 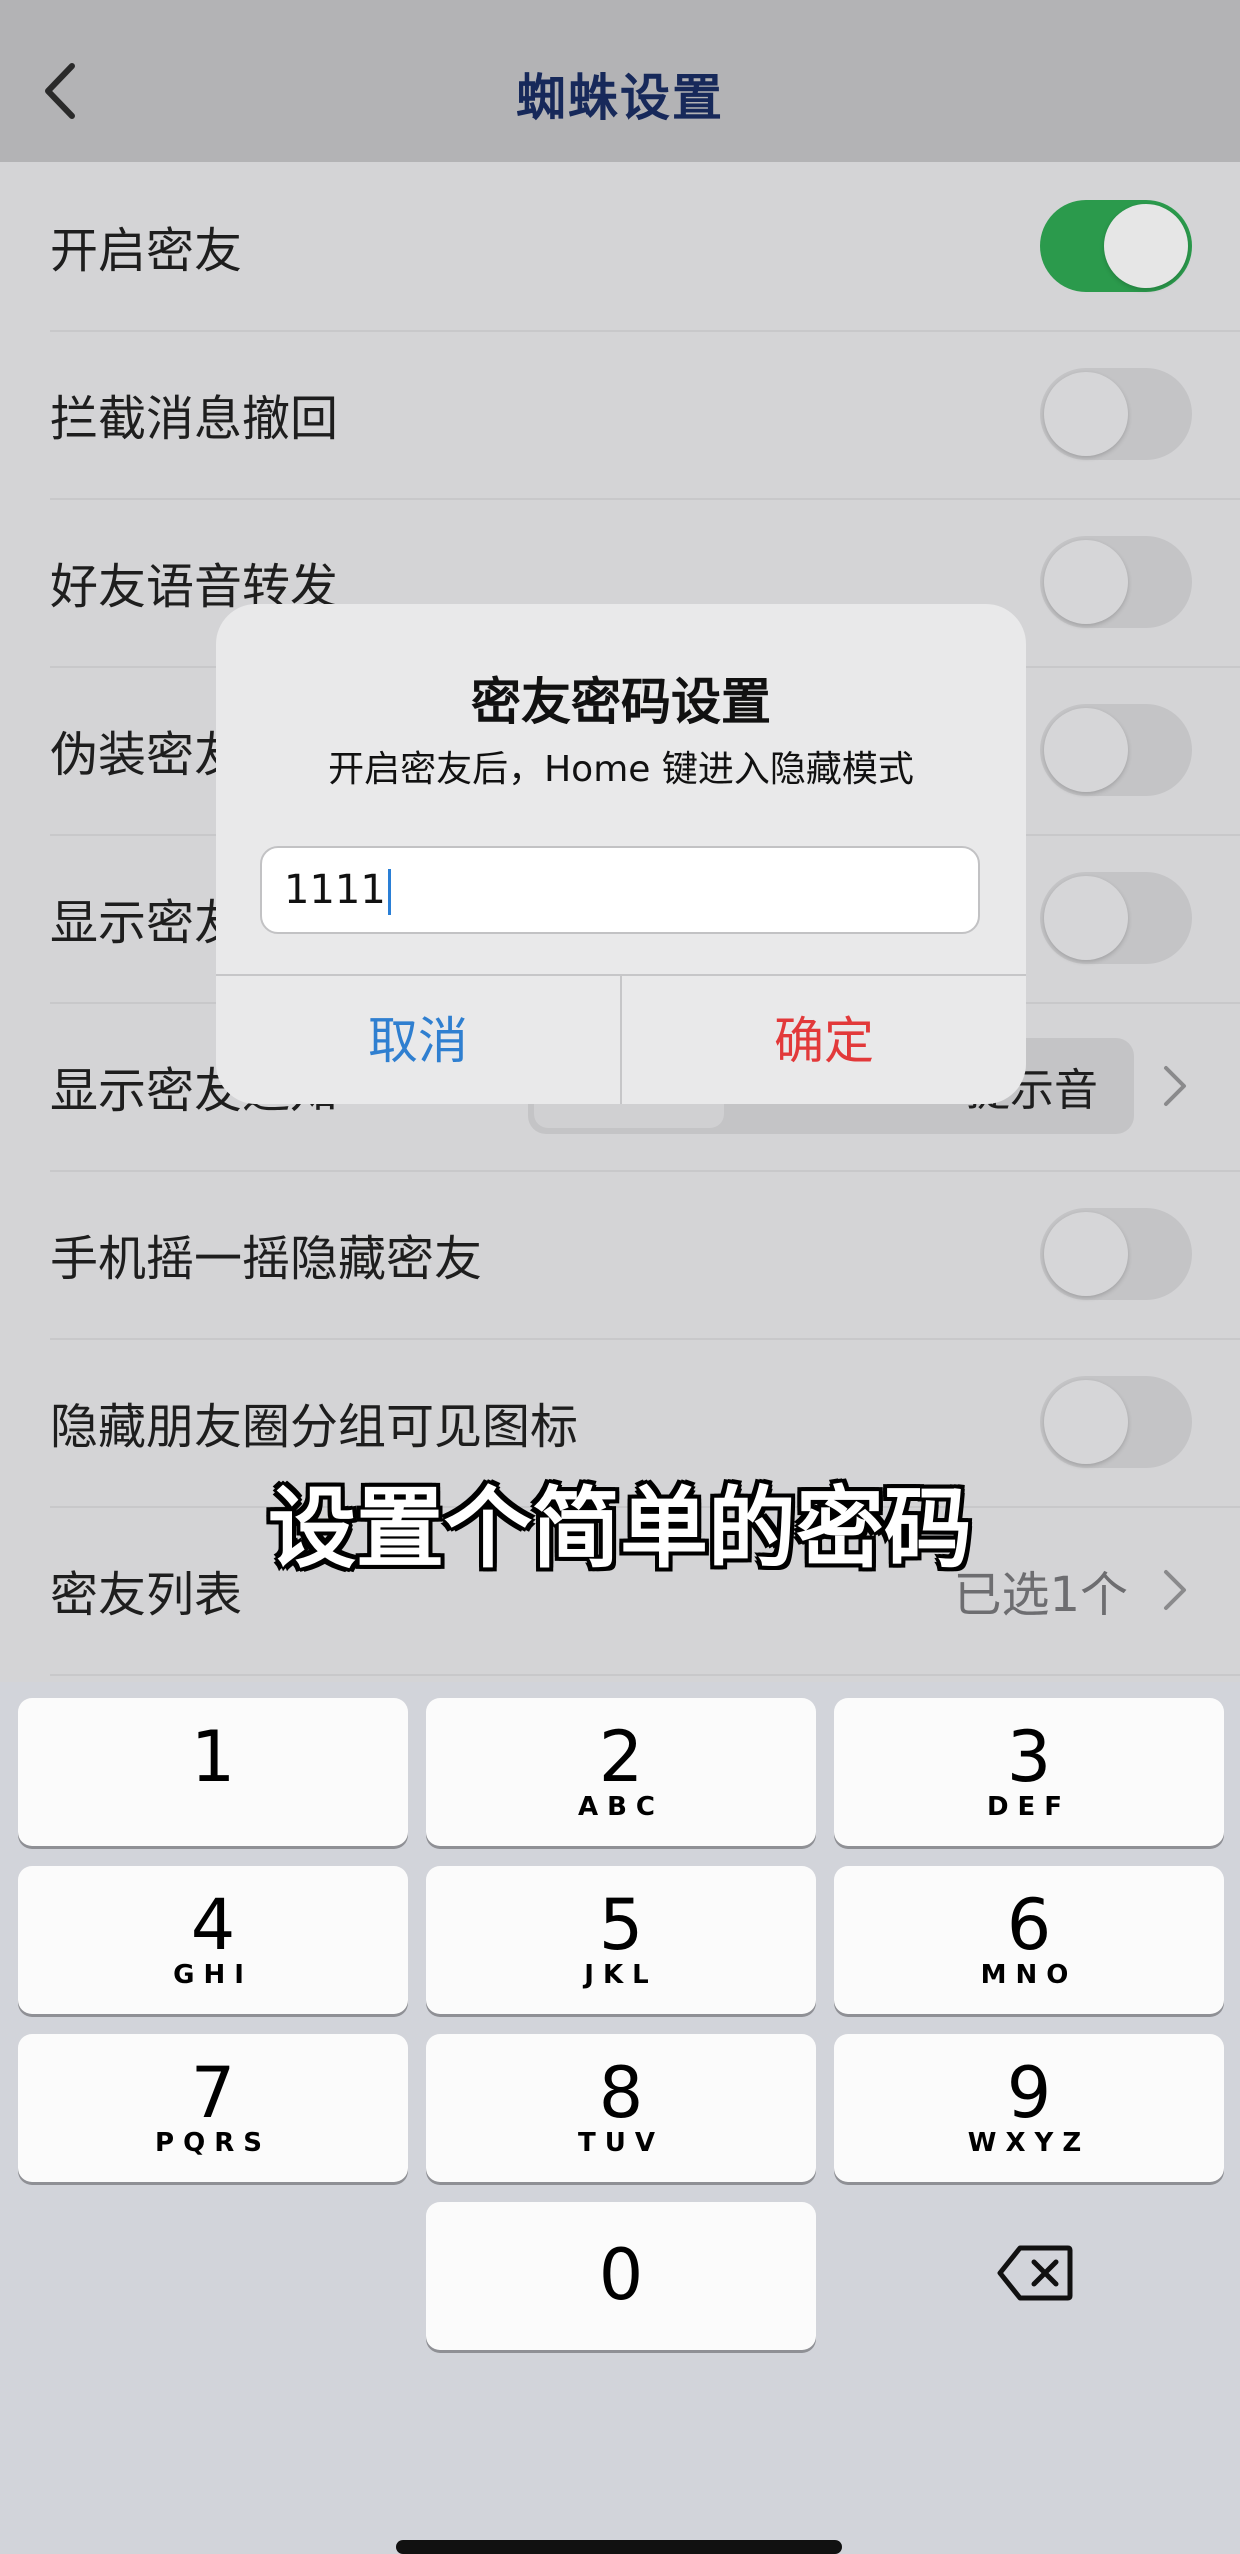 I want to click on dialog-title: 密友密码设置, so click(x=621, y=702).